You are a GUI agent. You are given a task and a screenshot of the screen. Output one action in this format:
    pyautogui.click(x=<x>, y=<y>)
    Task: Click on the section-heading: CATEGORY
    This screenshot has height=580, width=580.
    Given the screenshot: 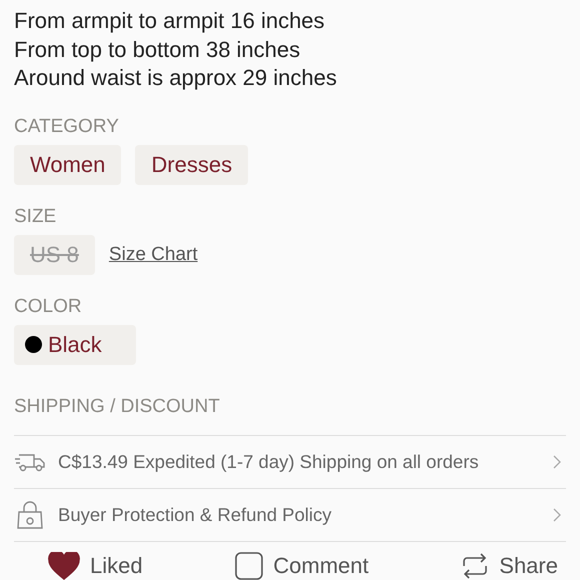 What is the action you would take?
    pyautogui.click(x=67, y=126)
    